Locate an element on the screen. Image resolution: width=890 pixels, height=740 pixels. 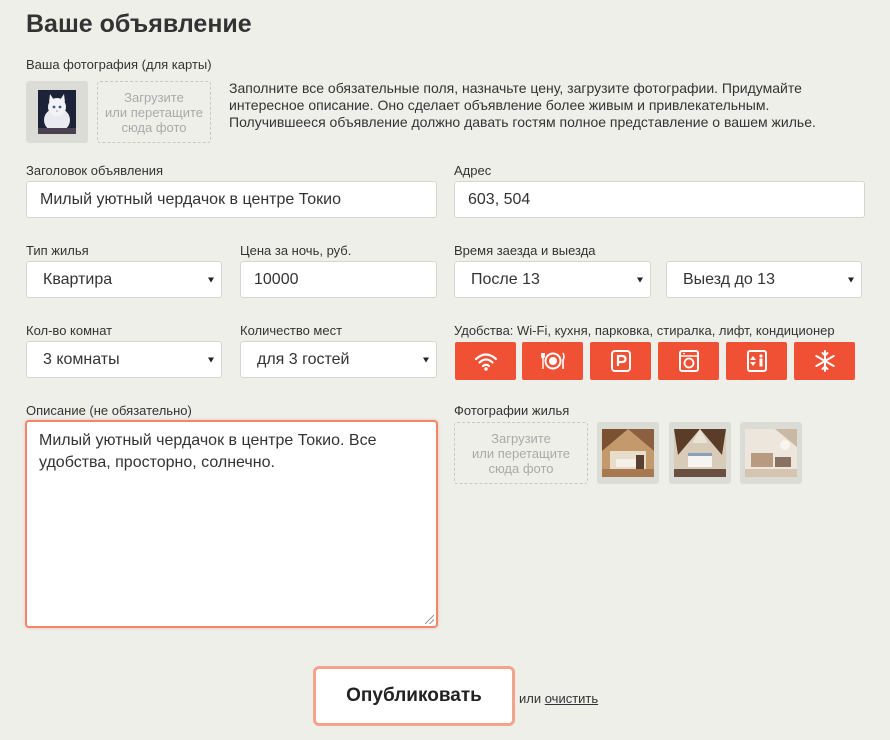
amenity-parking-button is located at coordinates (620, 361).